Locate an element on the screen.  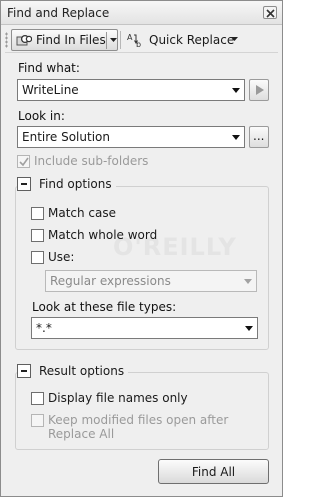
find-options-header: Find options is located at coordinates (66, 184).